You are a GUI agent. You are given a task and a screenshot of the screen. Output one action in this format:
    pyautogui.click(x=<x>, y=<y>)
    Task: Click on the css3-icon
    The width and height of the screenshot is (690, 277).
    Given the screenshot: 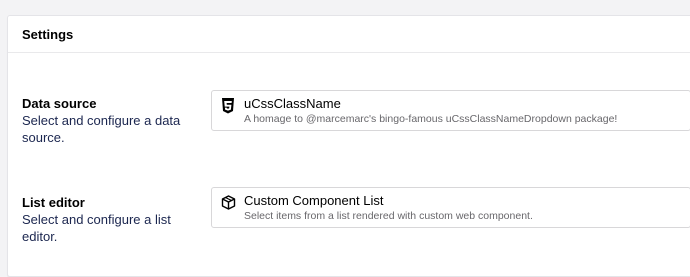 What is the action you would take?
    pyautogui.click(x=228, y=106)
    